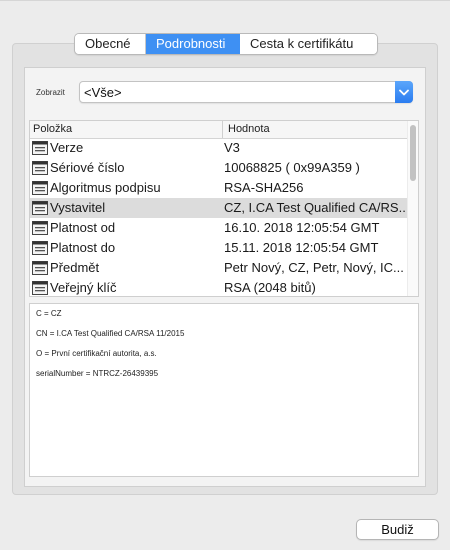 This screenshot has width=450, height=550. What do you see at coordinates (302, 227) in the screenshot?
I see `table-cell-value: 16.10. 2018 12:05:54 GMT` at bounding box center [302, 227].